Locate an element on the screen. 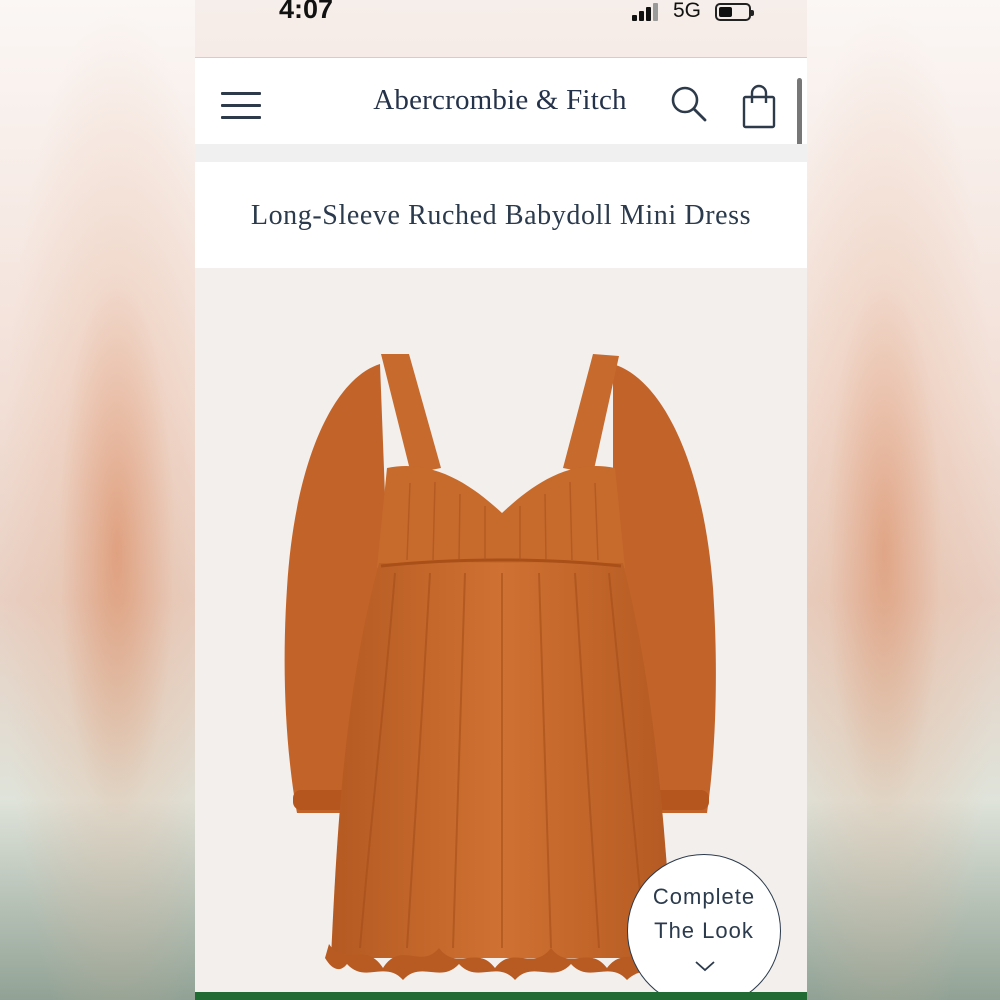 The height and width of the screenshot is (1000, 1000). network-type: 5G is located at coordinates (687, 11).